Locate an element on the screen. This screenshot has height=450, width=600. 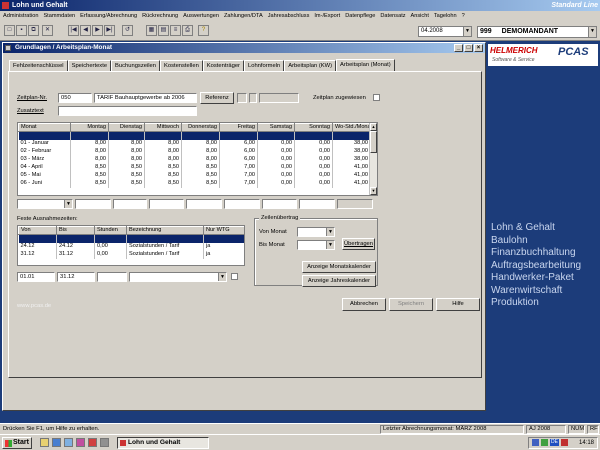
col-wo-std-monat: Wo-Std./Monat is located at coordinates (351, 127).